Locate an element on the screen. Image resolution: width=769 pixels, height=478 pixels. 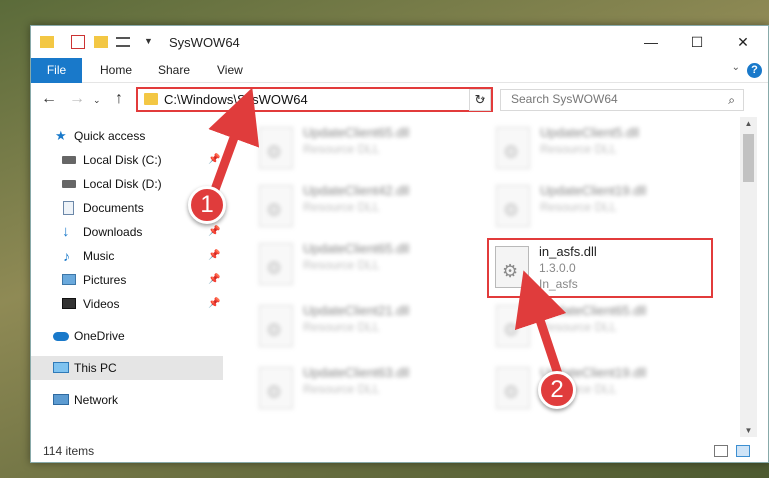
ribbon: File Home Share View ⌄ ? is located at coordinates (399, 70).